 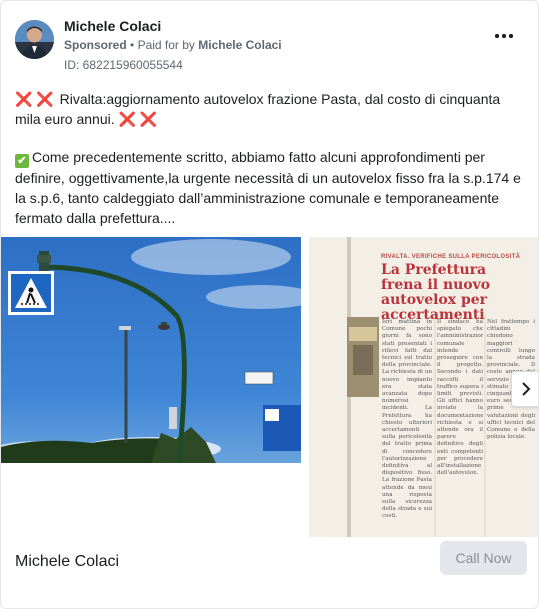 I want to click on carousel-next-button, so click(x=524, y=389).